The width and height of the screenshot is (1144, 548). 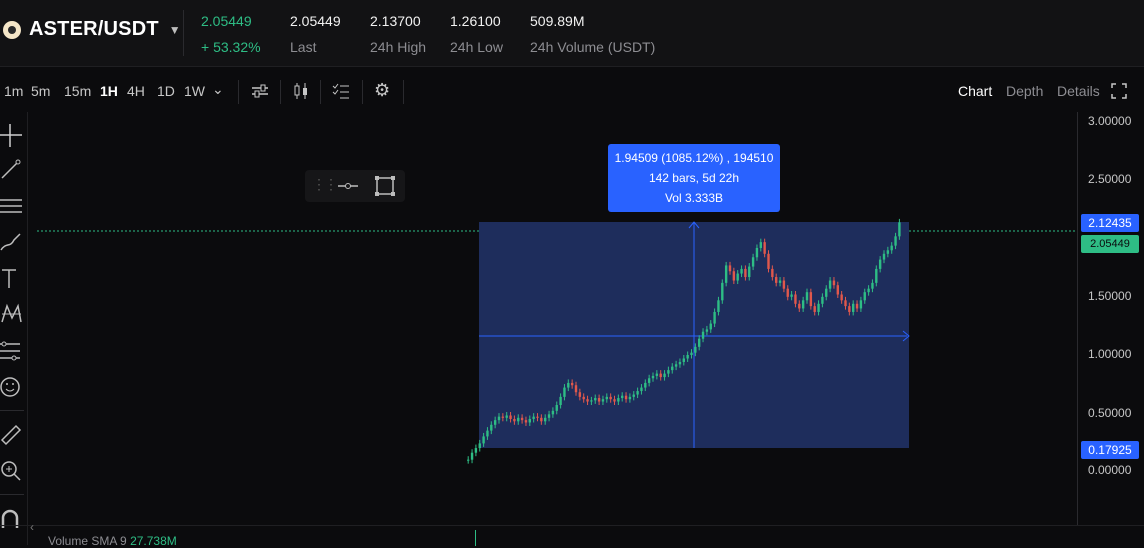 What do you see at coordinates (301, 91) in the screenshot?
I see `candlestick-type-icon` at bounding box center [301, 91].